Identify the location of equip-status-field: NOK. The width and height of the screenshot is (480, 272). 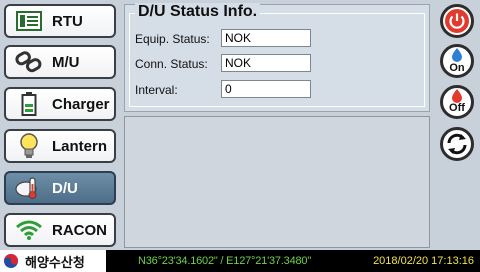
(266, 38).